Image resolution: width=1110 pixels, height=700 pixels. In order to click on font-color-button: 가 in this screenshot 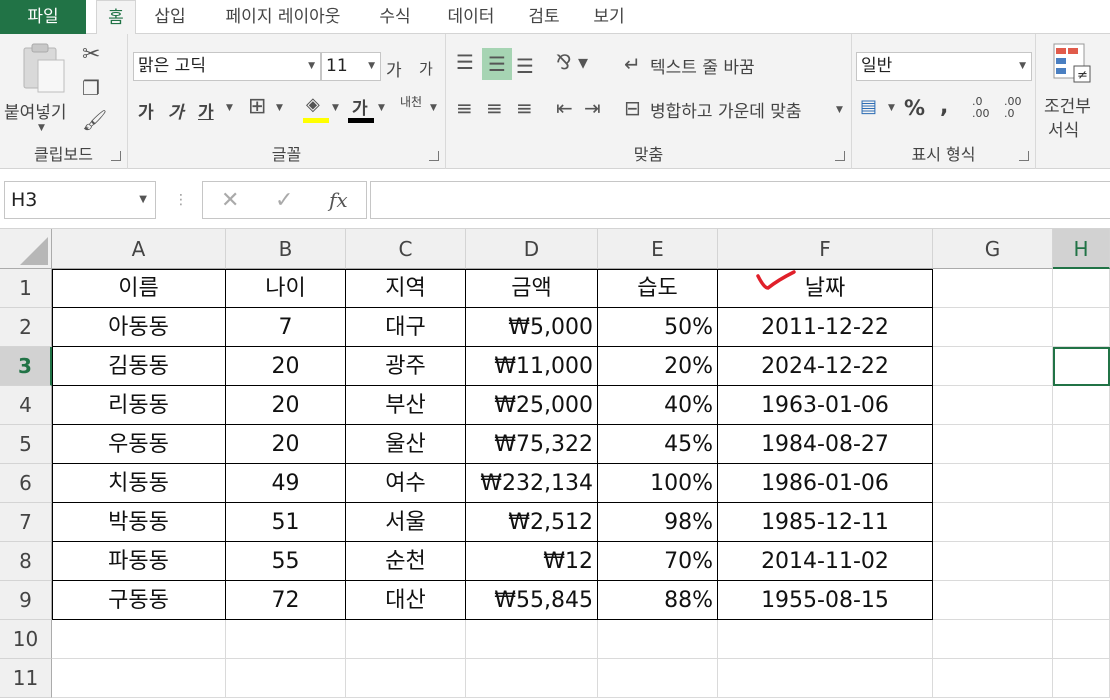, I will do `click(361, 109)`.